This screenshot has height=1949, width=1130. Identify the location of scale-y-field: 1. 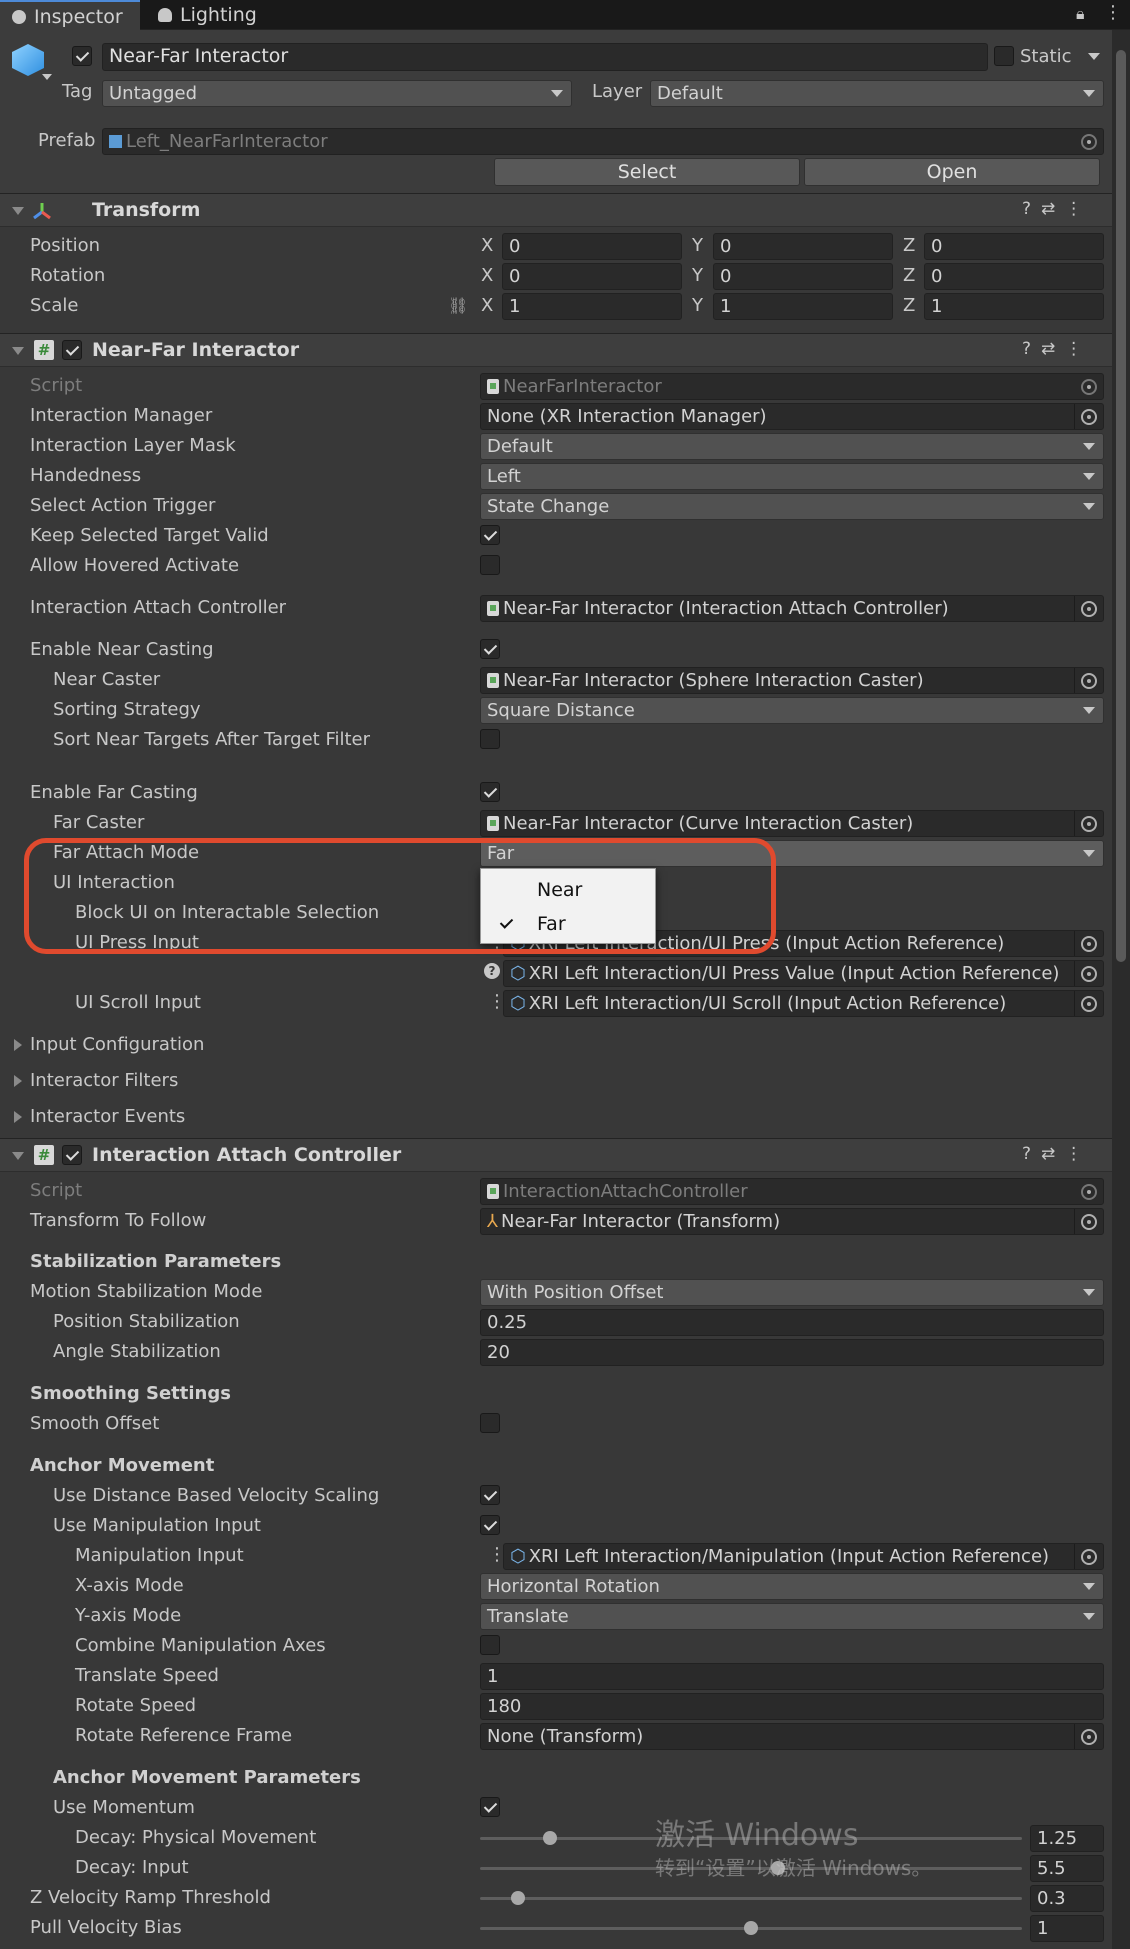
(803, 306).